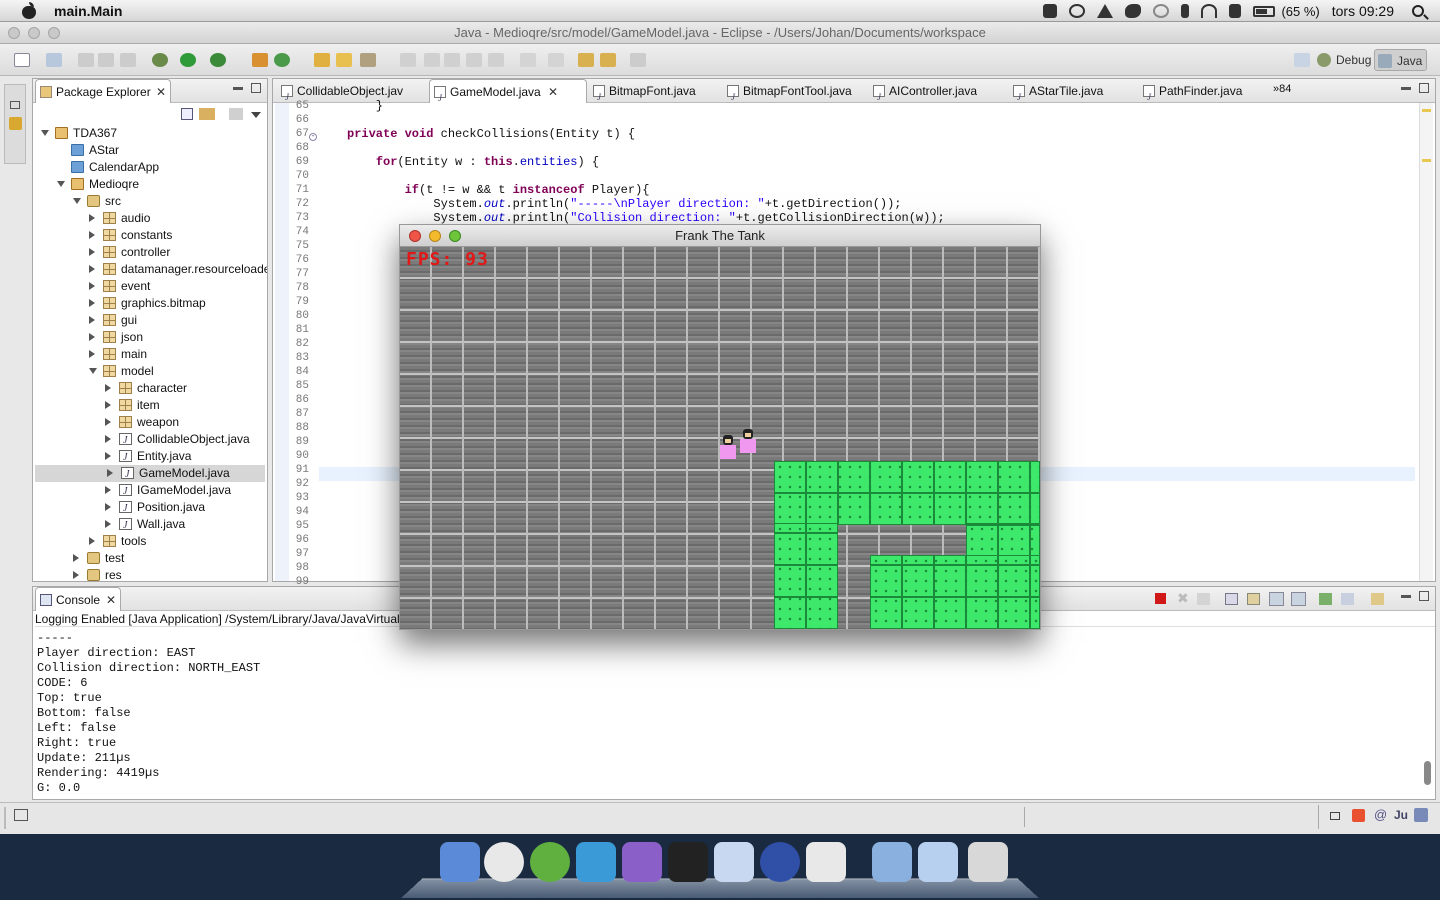 This screenshot has height=900, width=1440. I want to click on tree-item: model, so click(150, 371).